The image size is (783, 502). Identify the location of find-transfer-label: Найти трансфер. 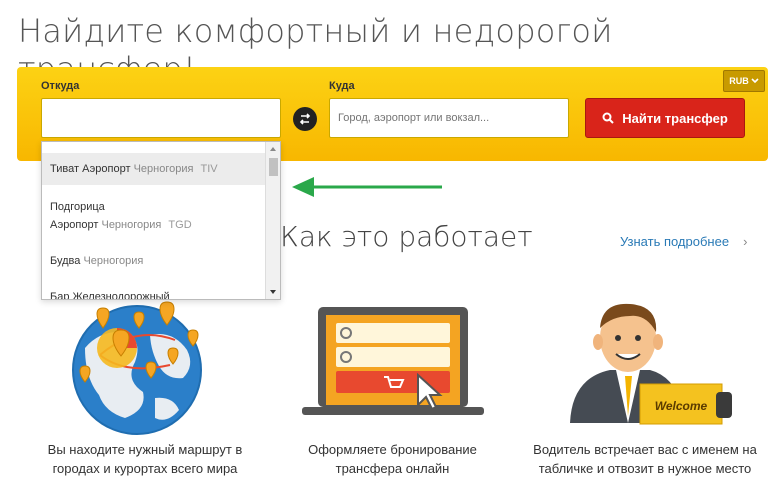
(675, 118).